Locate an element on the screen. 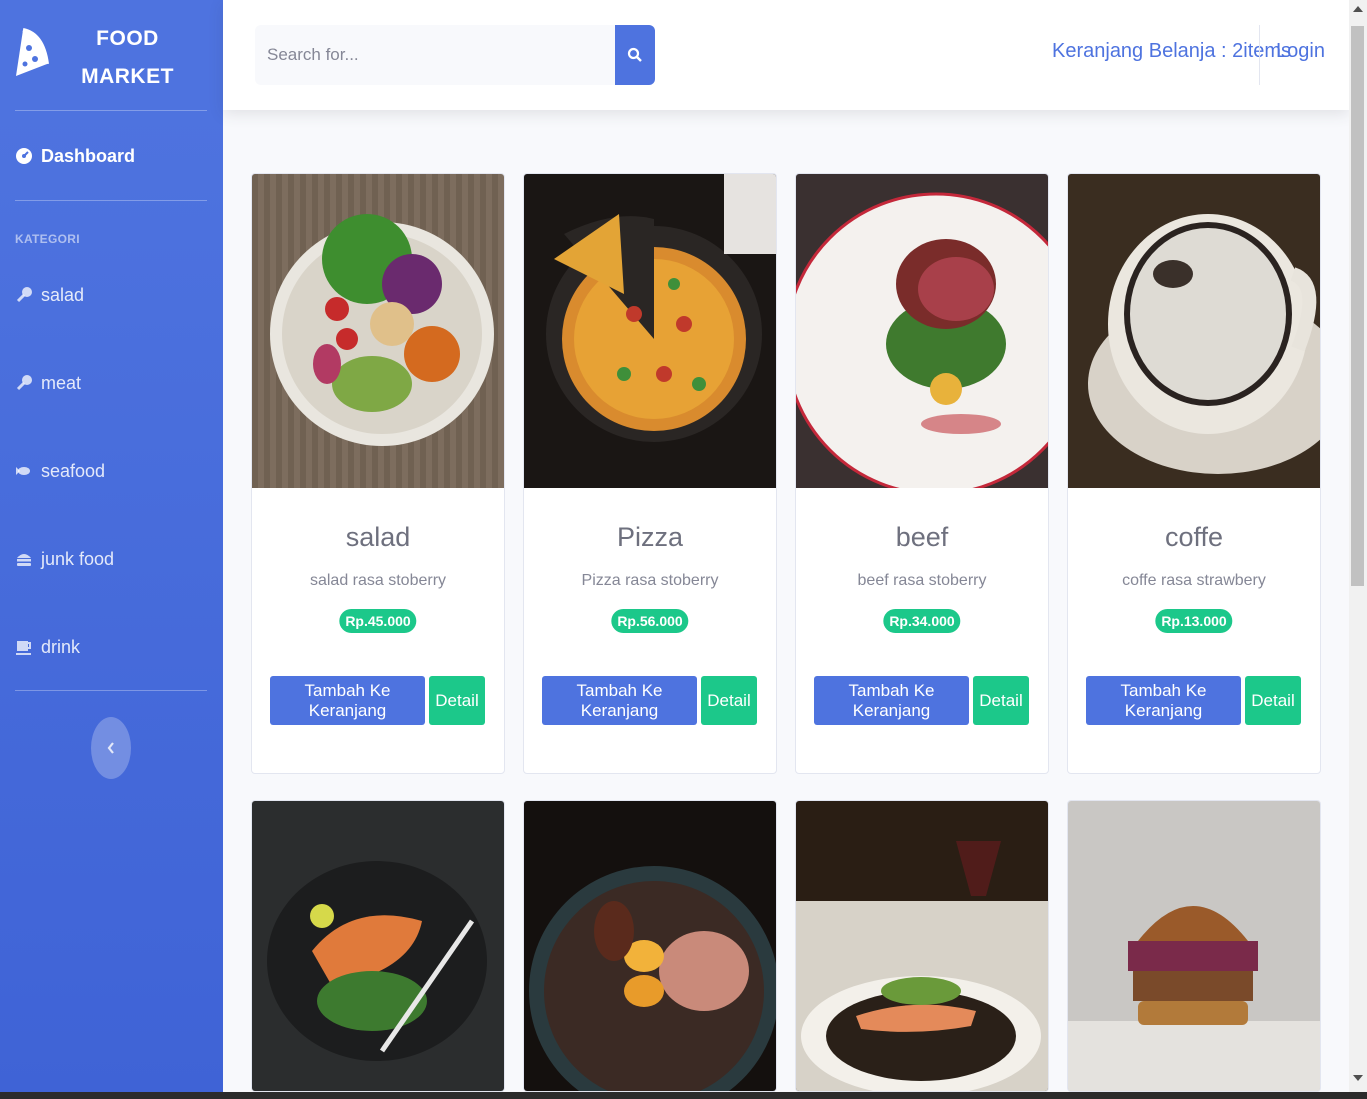  scroll-up-arrow-icon is located at coordinates (1358, 9).